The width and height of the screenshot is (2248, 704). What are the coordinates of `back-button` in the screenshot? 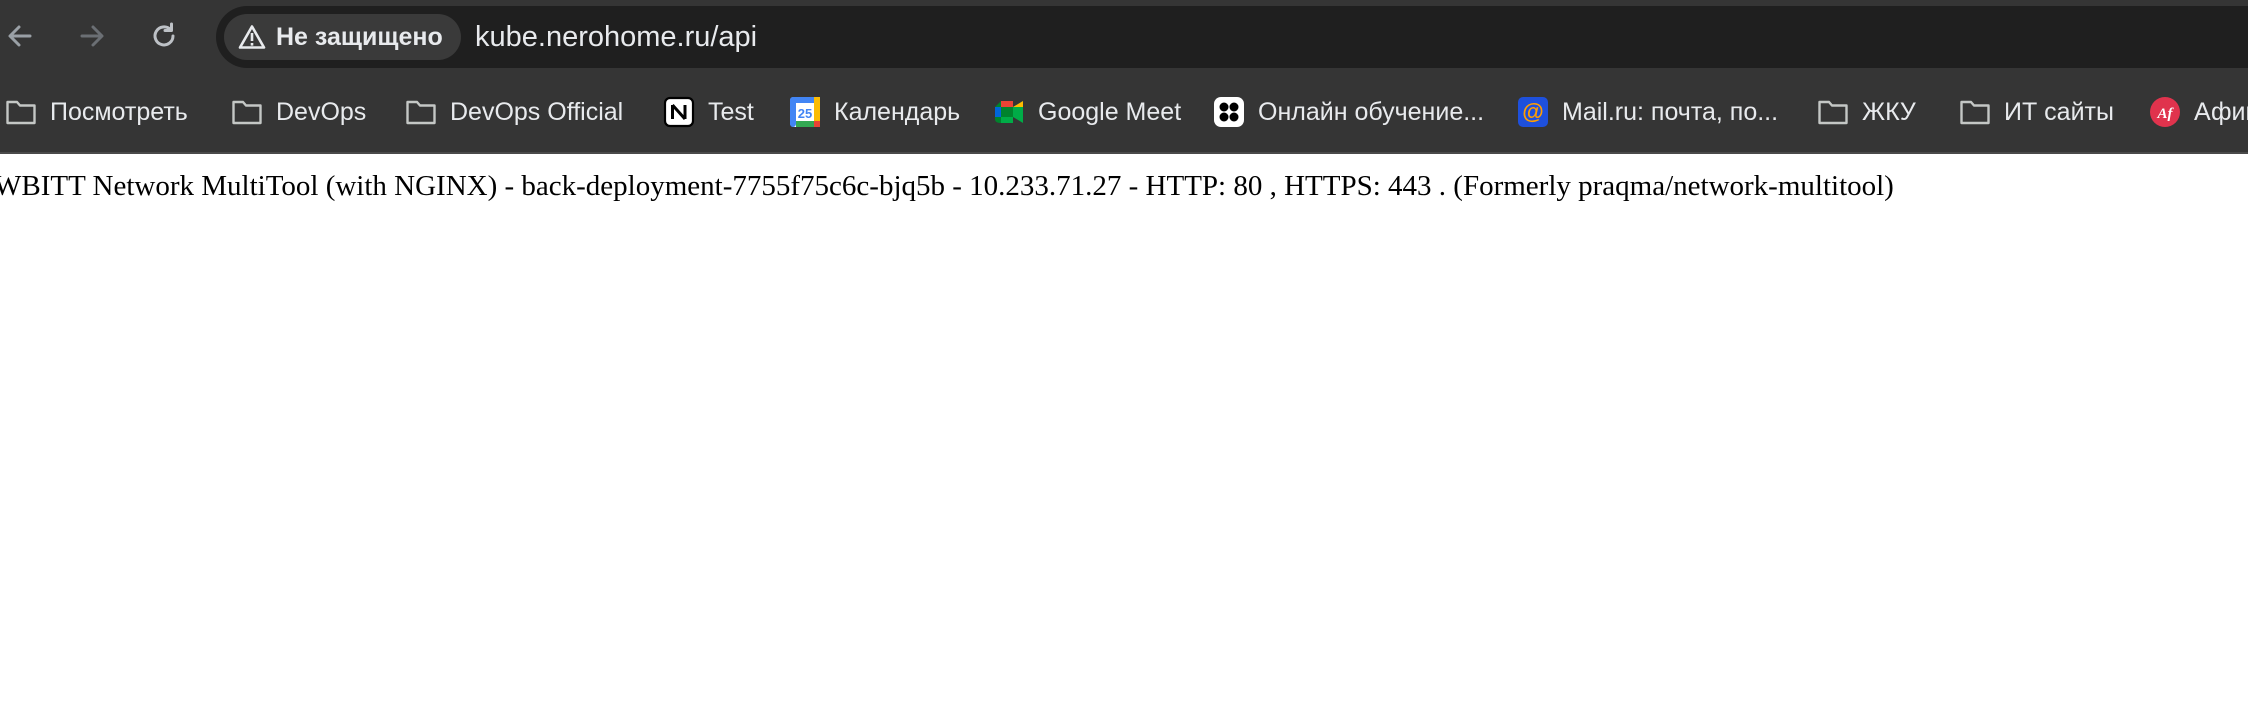 It's located at (22, 36).